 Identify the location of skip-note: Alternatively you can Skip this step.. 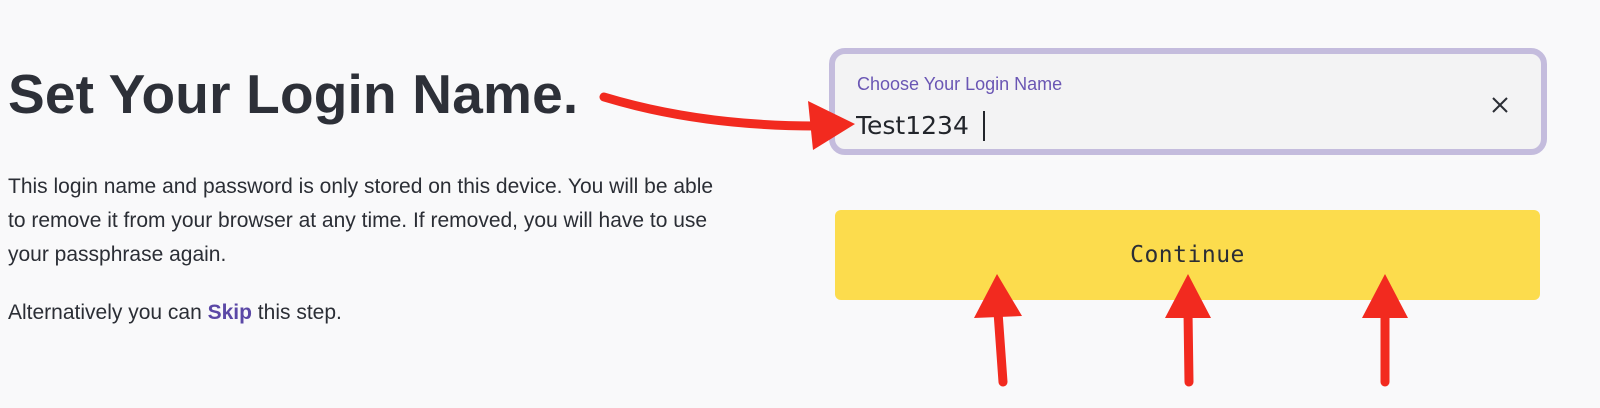
(175, 313).